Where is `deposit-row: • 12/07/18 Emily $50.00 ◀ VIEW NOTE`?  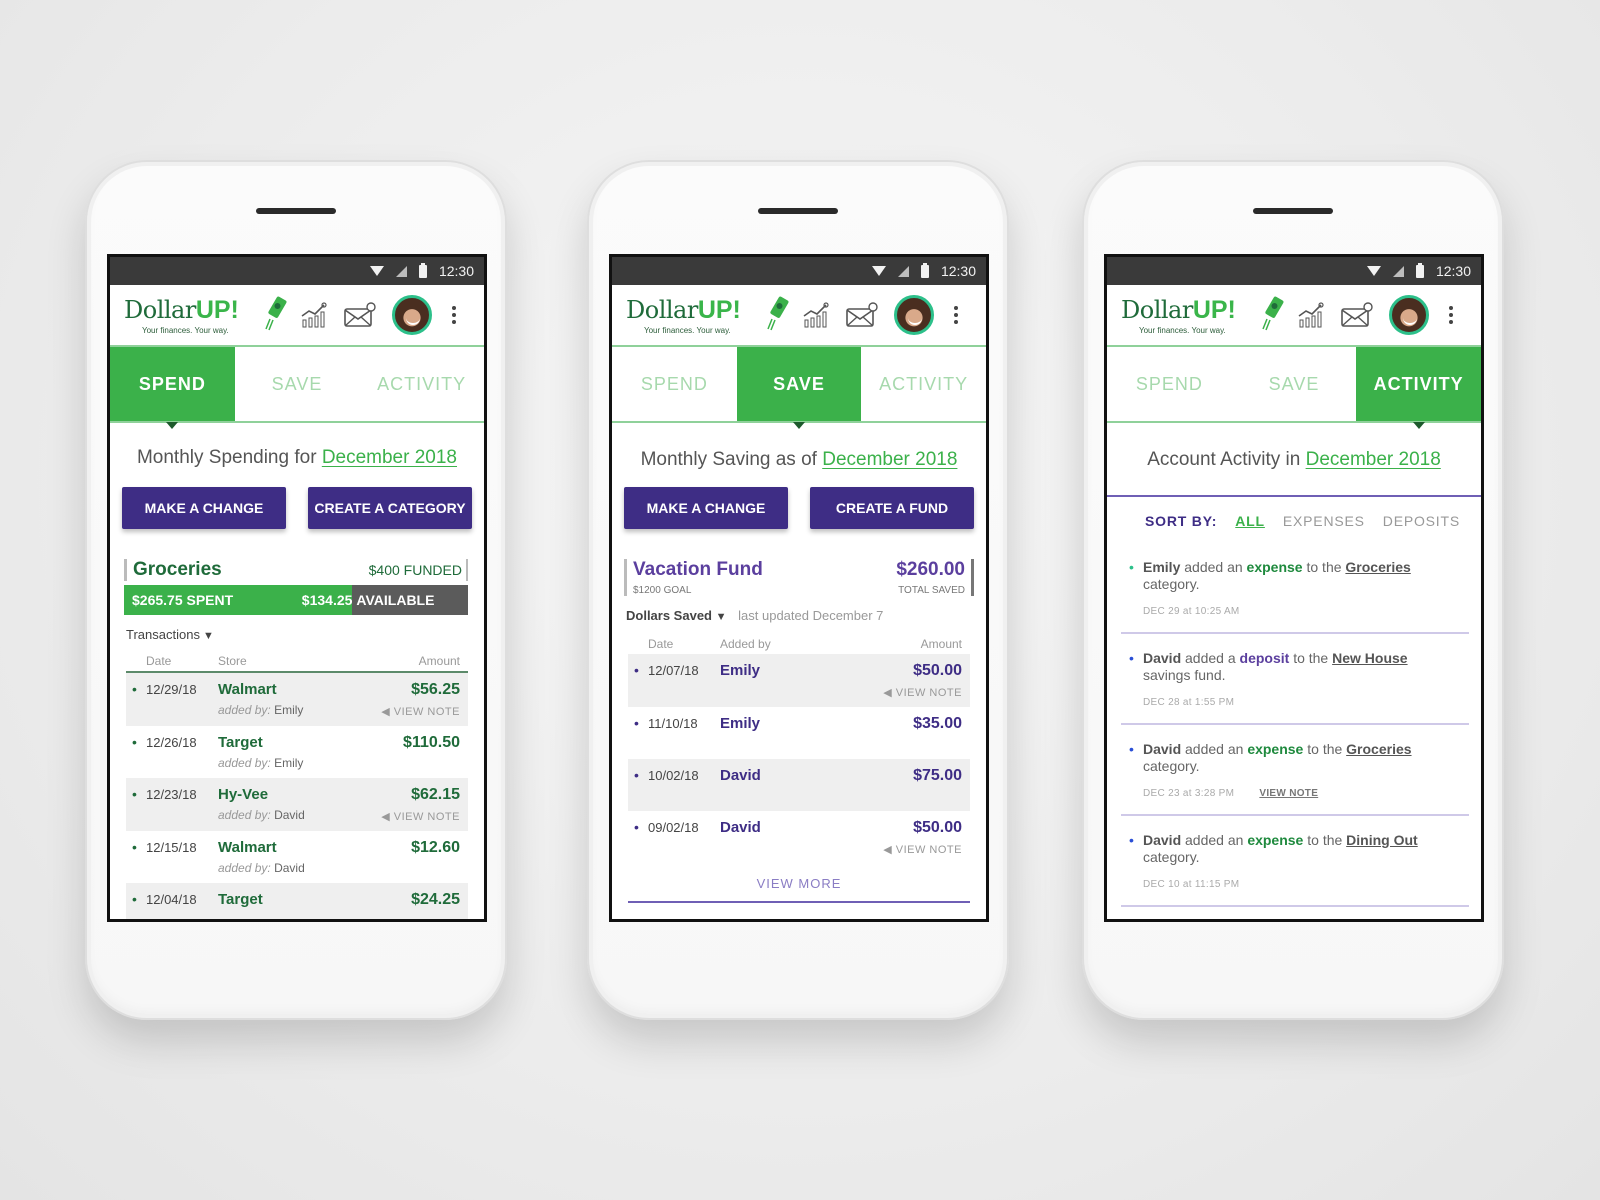
deposit-row: • 12/07/18 Emily $50.00 ◀ VIEW NOTE is located at coordinates (799, 680).